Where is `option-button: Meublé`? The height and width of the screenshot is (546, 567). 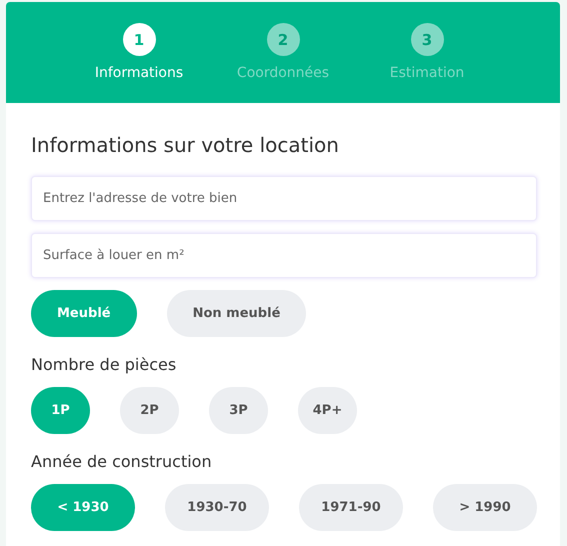 option-button: Meublé is located at coordinates (84, 313).